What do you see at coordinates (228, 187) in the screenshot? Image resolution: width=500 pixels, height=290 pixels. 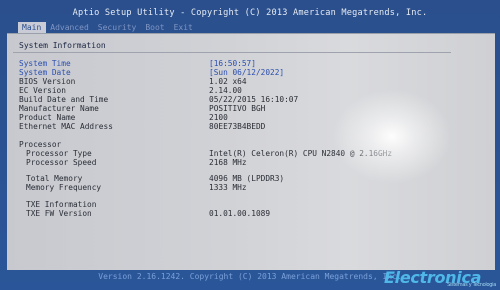 I see `row-value: 1333 MHz` at bounding box center [228, 187].